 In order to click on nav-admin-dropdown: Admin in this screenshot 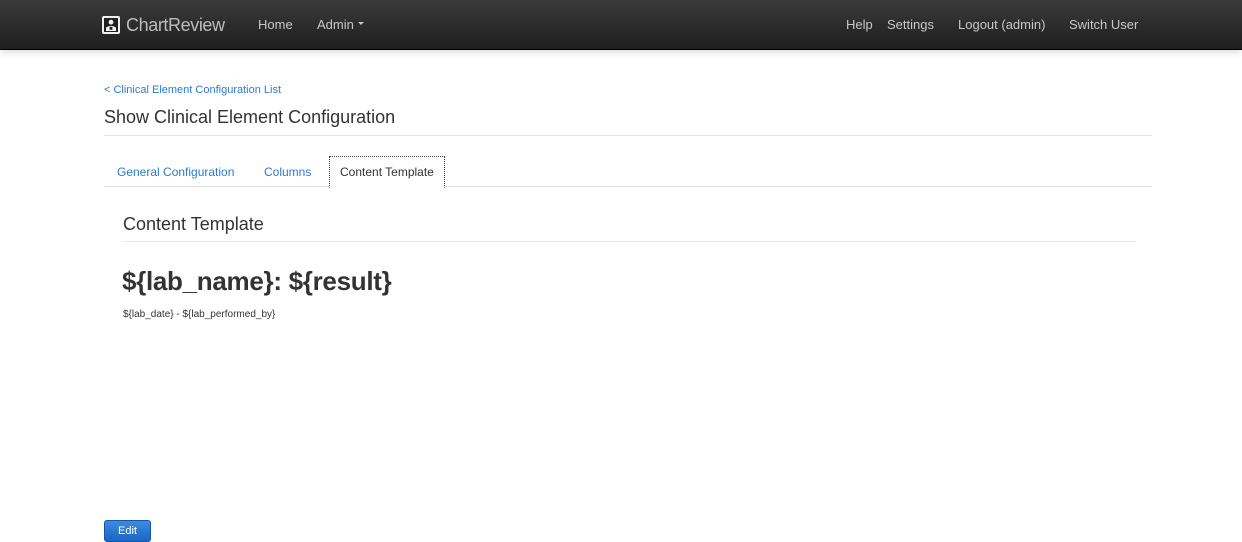, I will do `click(340, 24)`.